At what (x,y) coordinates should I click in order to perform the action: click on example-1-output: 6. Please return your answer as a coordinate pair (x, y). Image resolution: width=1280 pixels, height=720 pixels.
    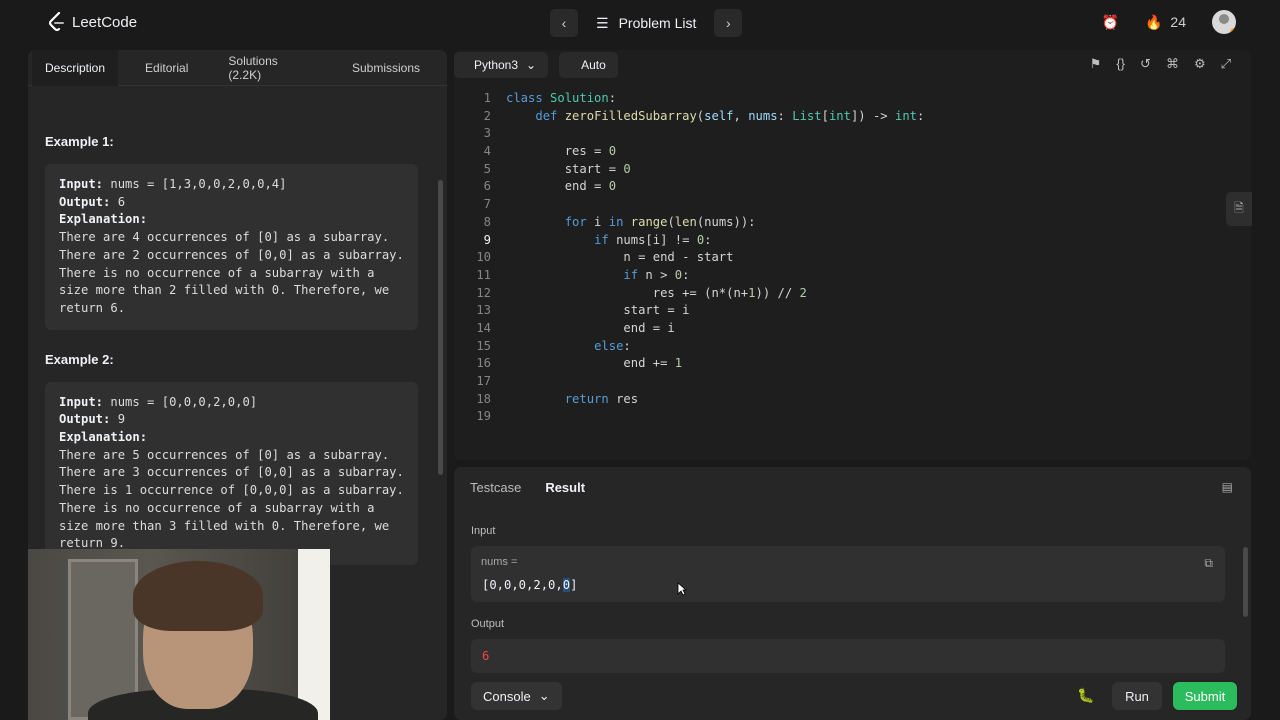
    Looking at the image, I should click on (118, 201).